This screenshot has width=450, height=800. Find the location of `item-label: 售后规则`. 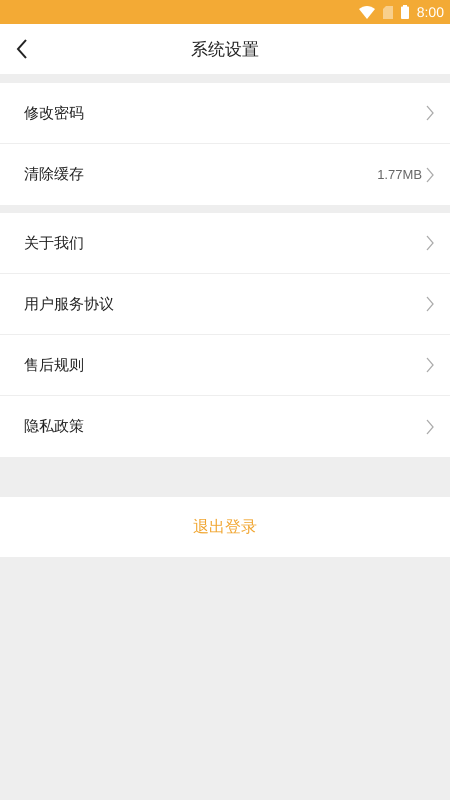

item-label: 售后规则 is located at coordinates (54, 365).